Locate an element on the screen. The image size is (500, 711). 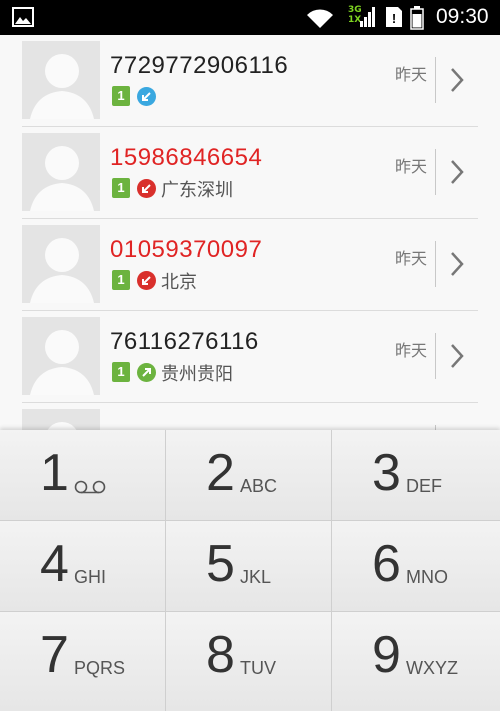
dialpad-key-2: 2 ABC is located at coordinates (249, 475).